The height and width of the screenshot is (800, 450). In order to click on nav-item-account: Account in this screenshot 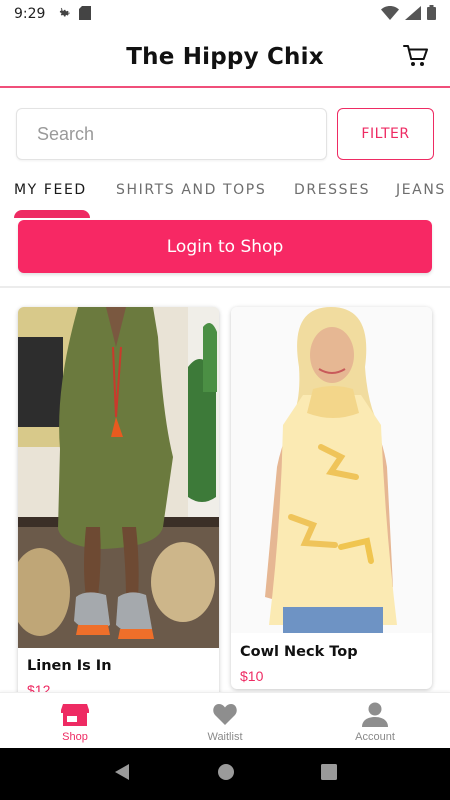, I will do `click(375, 720)`.